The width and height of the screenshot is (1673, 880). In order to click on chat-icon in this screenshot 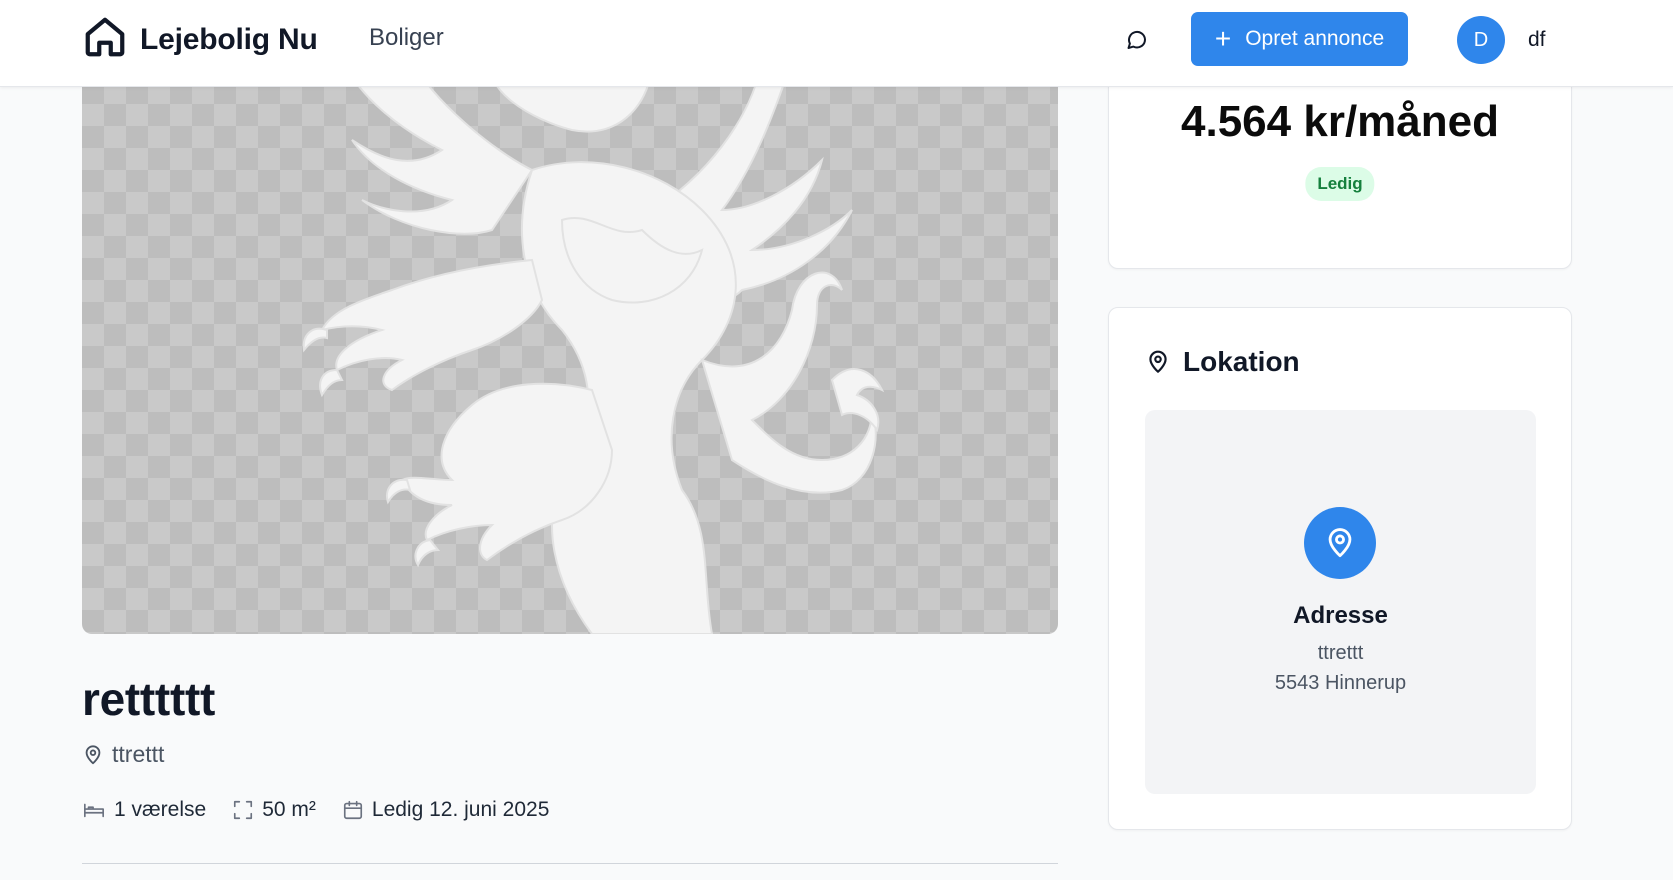, I will do `click(1136, 40)`.